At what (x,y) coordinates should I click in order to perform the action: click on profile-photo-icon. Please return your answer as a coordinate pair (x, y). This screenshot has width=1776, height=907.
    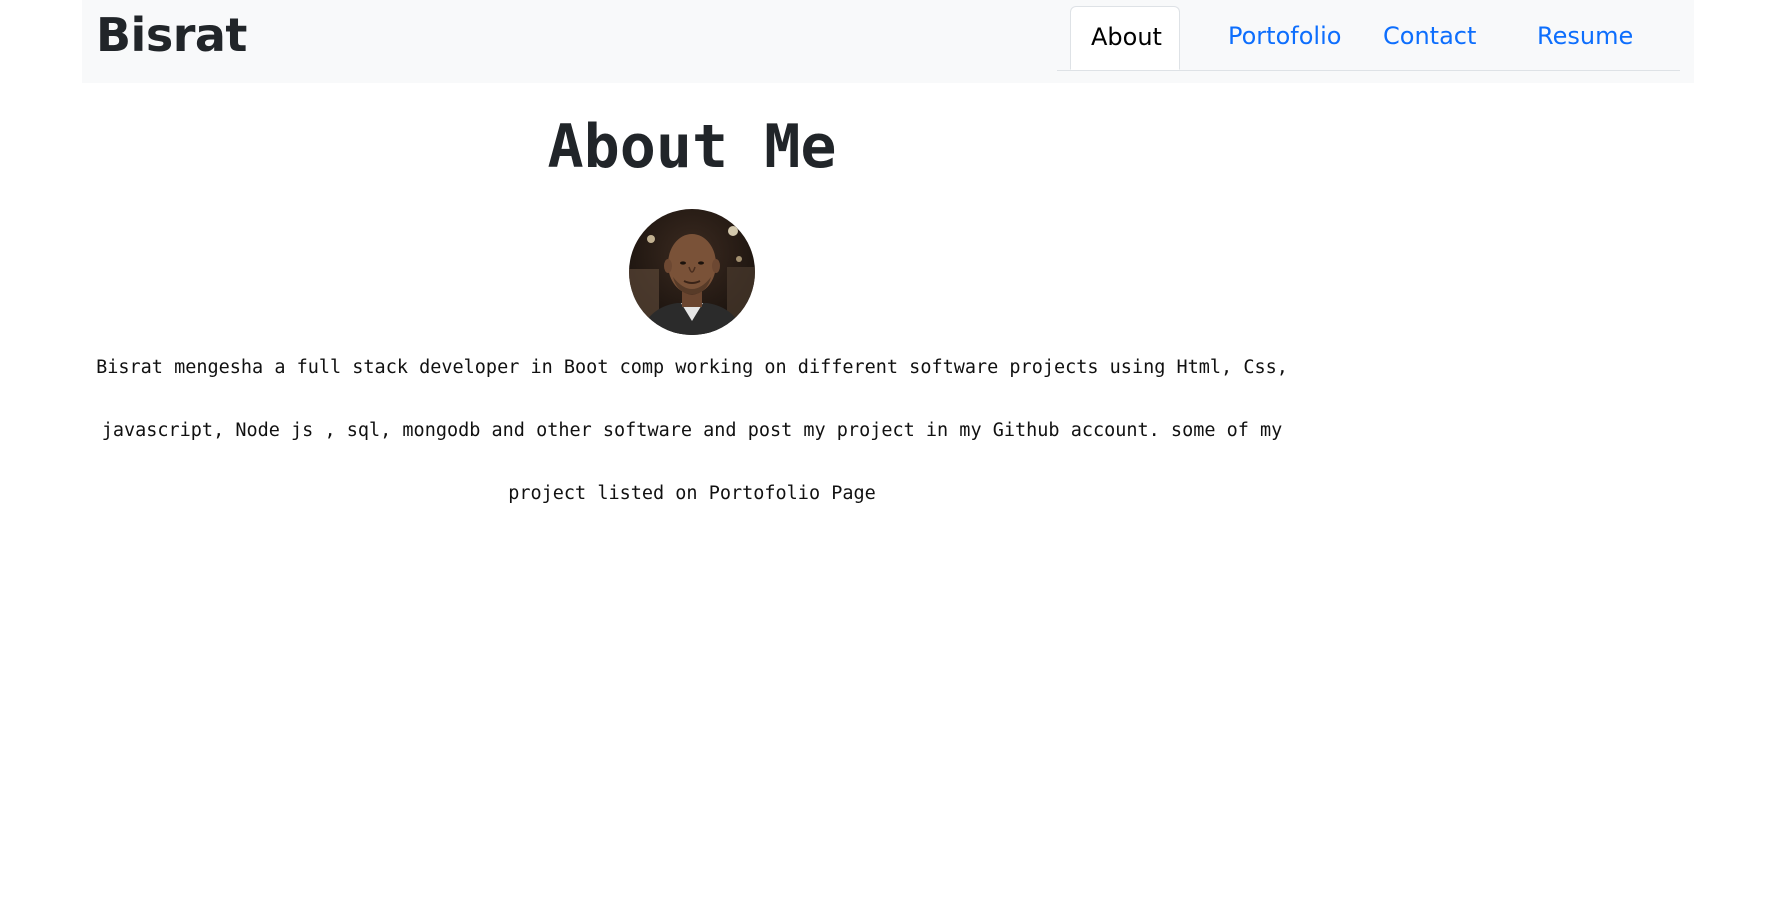
    Looking at the image, I should click on (692, 280).